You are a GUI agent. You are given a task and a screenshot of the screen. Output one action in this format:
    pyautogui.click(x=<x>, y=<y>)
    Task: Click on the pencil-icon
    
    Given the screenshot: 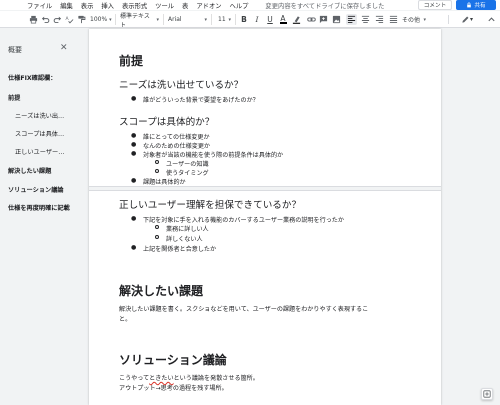 What is the action you would take?
    pyautogui.click(x=465, y=19)
    